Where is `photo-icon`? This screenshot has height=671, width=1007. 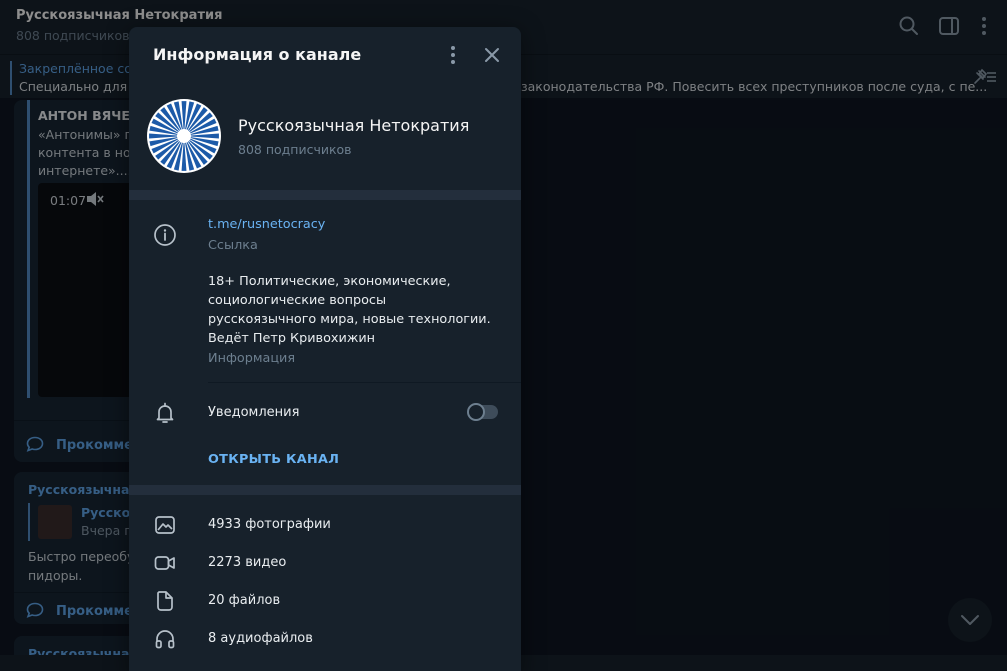
photo-icon is located at coordinates (165, 525).